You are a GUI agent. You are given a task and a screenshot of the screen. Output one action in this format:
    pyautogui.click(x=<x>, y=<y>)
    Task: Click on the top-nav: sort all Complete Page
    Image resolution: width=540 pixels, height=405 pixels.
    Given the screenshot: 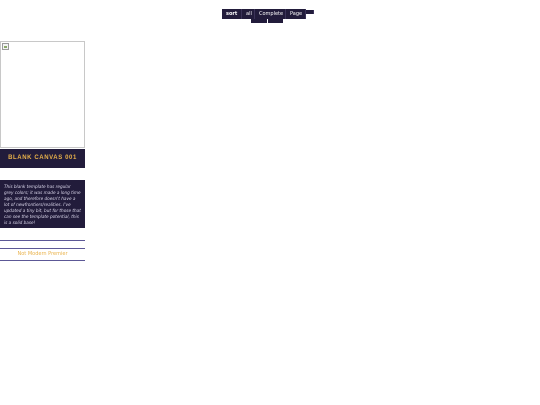 What is the action you would take?
    pyautogui.click(x=268, y=14)
    